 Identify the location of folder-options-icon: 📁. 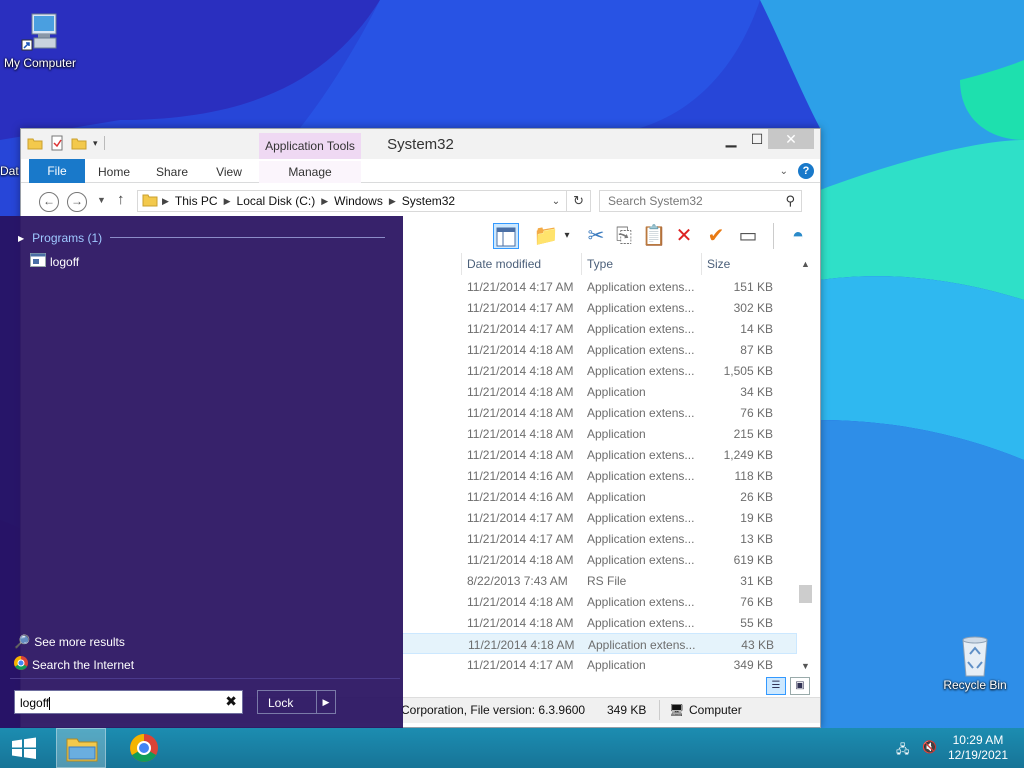
(546, 236).